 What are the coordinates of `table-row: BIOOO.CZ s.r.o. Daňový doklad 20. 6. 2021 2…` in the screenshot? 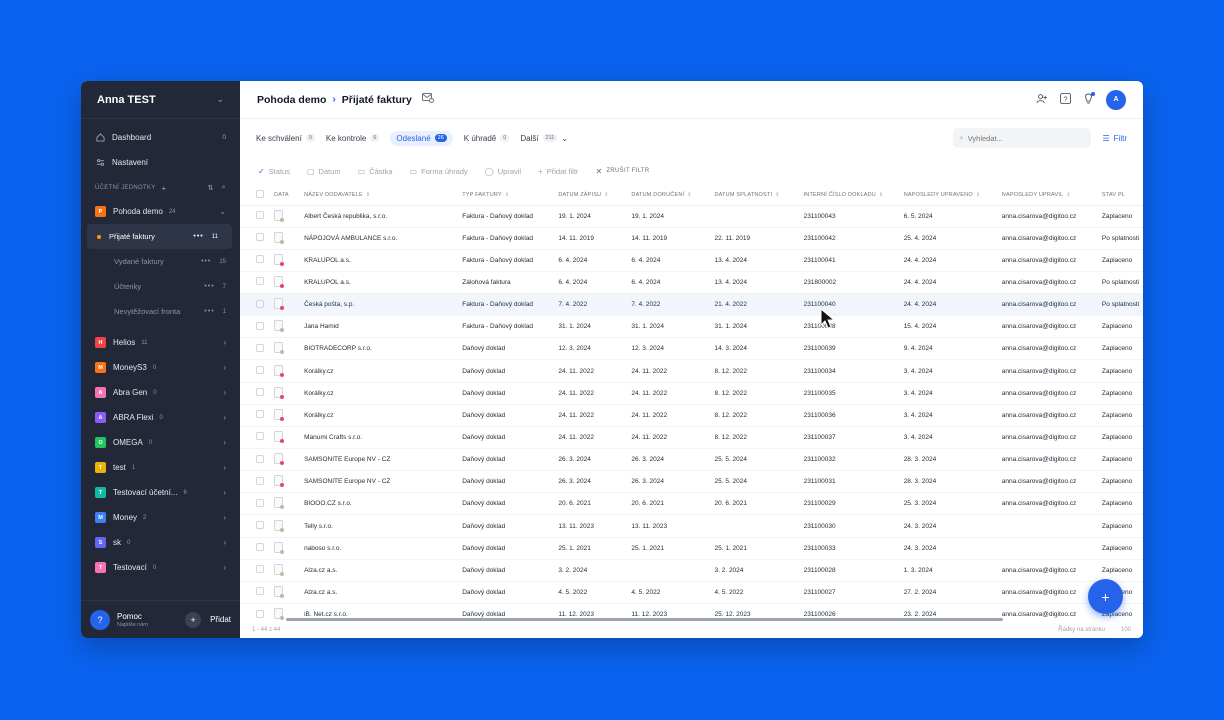 It's located at (691, 504).